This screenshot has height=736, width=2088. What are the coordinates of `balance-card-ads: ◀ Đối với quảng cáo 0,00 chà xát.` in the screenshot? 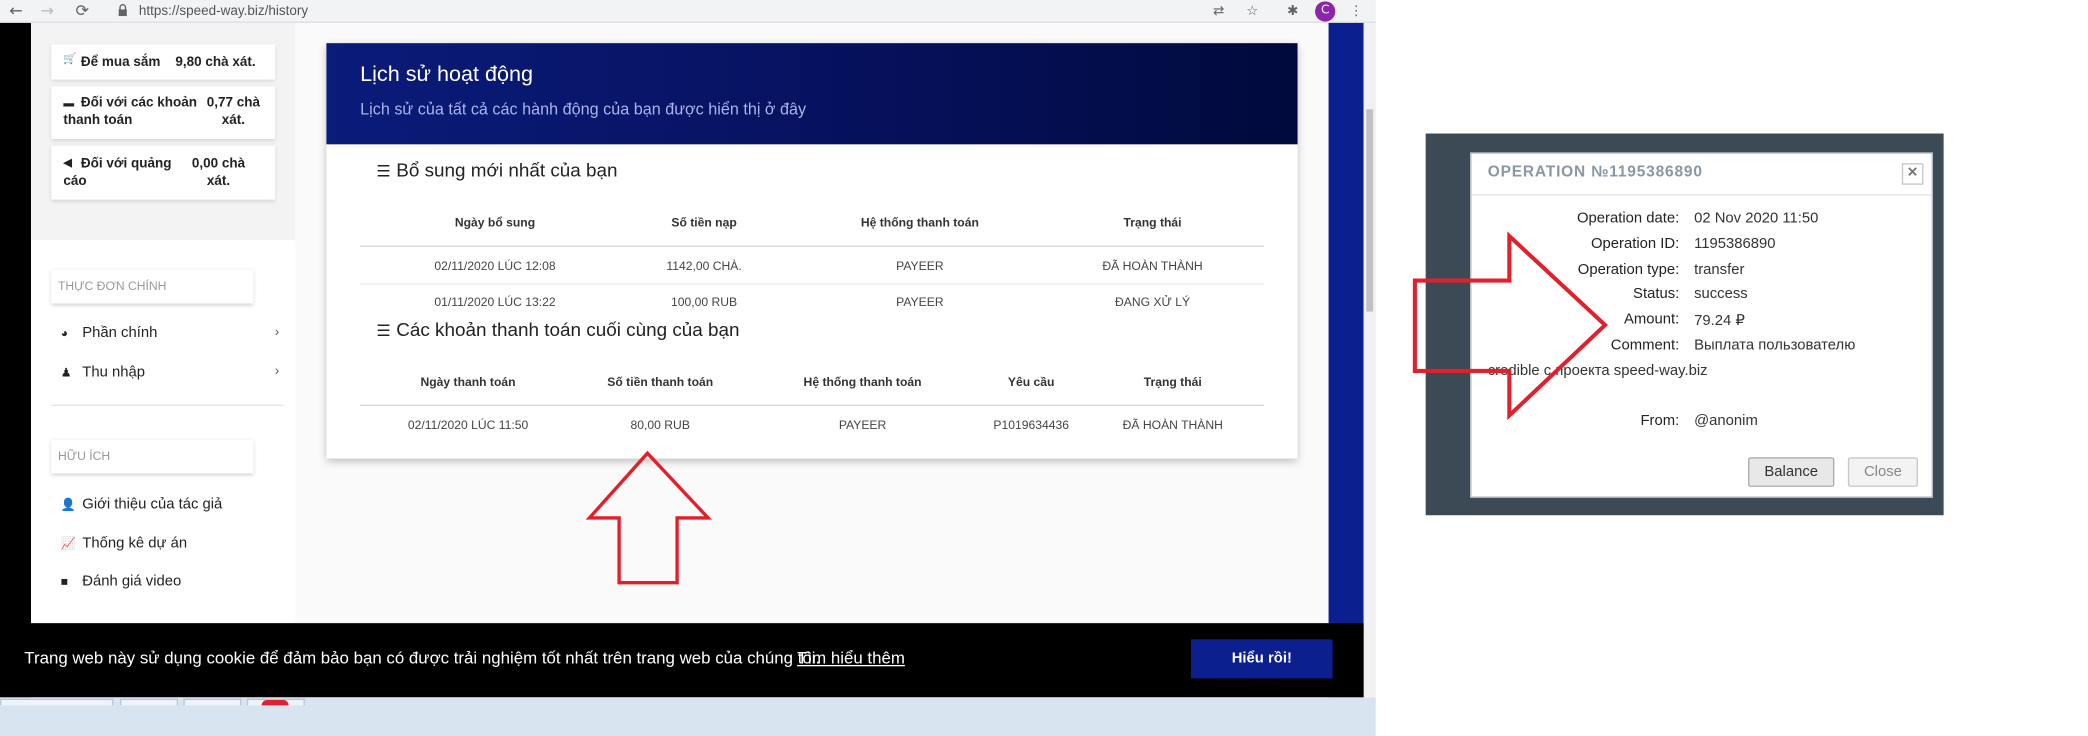 It's located at (163, 172).